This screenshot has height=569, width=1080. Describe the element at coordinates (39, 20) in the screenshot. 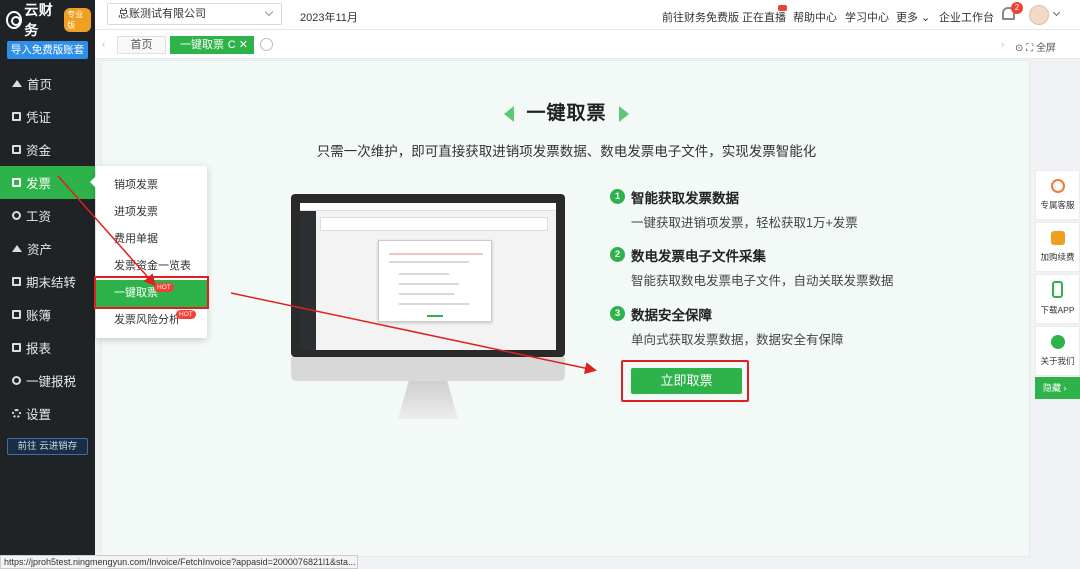

I see `logo-text: 云财务` at that location.